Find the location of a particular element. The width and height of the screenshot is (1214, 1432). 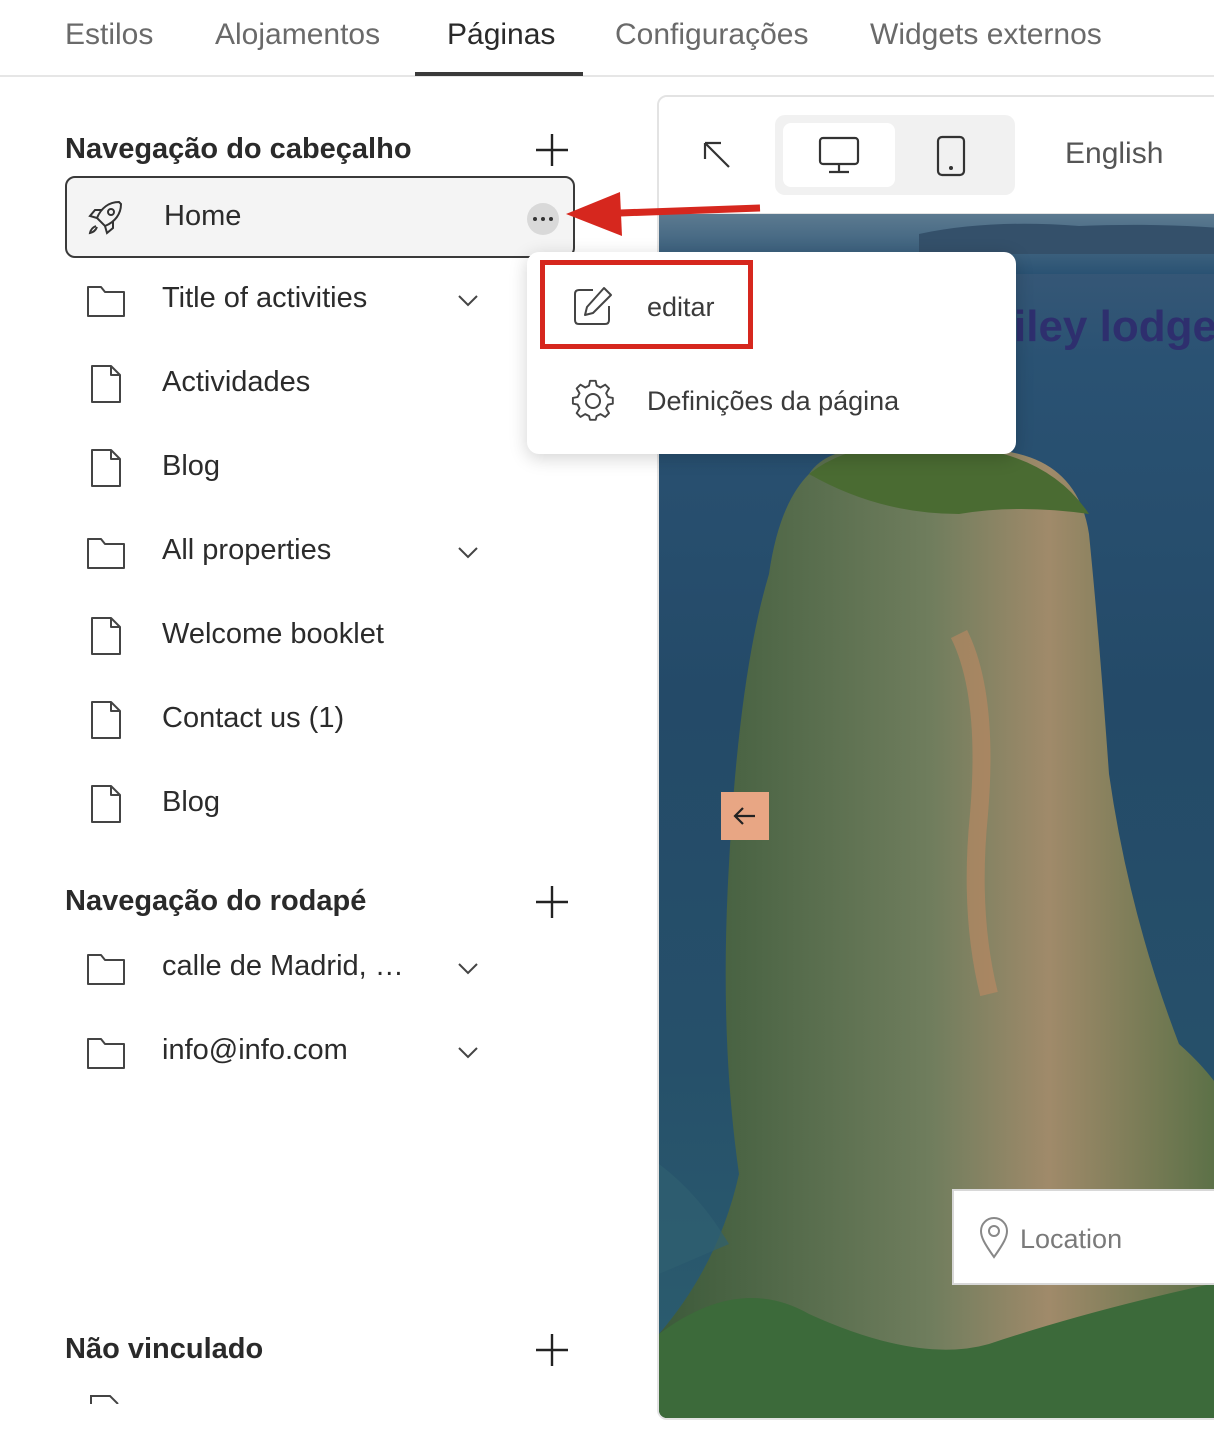

add-unlinked-page-button is located at coordinates (552, 1350).